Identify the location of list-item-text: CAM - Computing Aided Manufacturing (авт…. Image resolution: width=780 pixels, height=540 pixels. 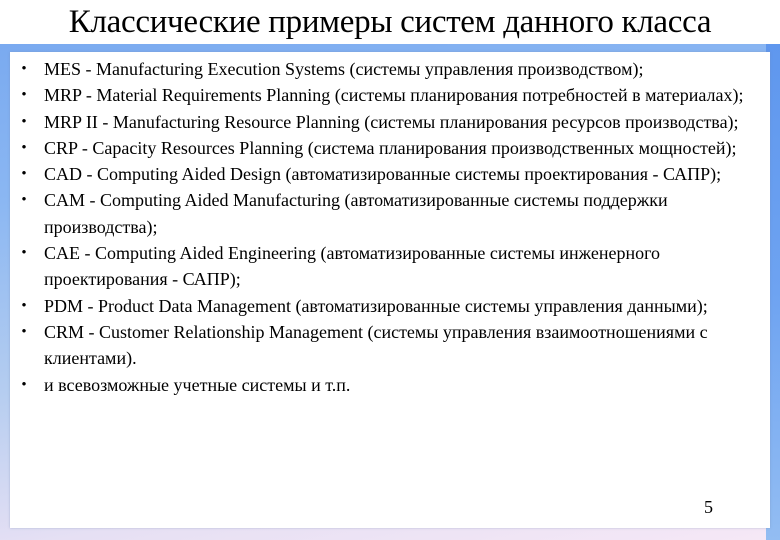
(356, 213).